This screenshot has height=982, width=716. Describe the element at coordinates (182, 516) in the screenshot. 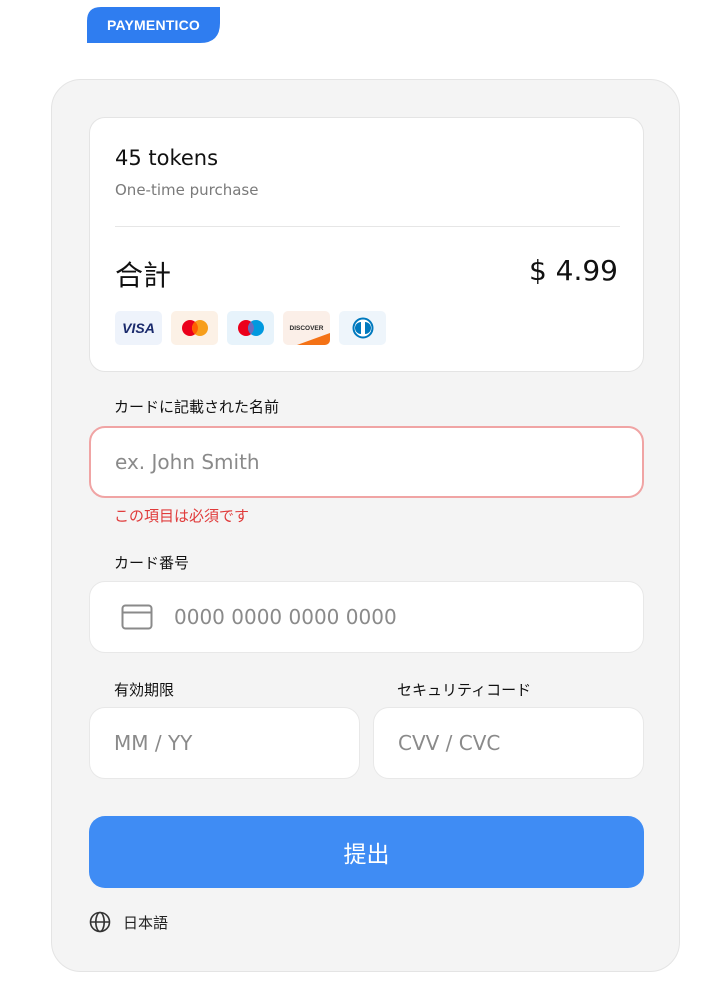

I see `name-error-message: この項目は必須です` at that location.